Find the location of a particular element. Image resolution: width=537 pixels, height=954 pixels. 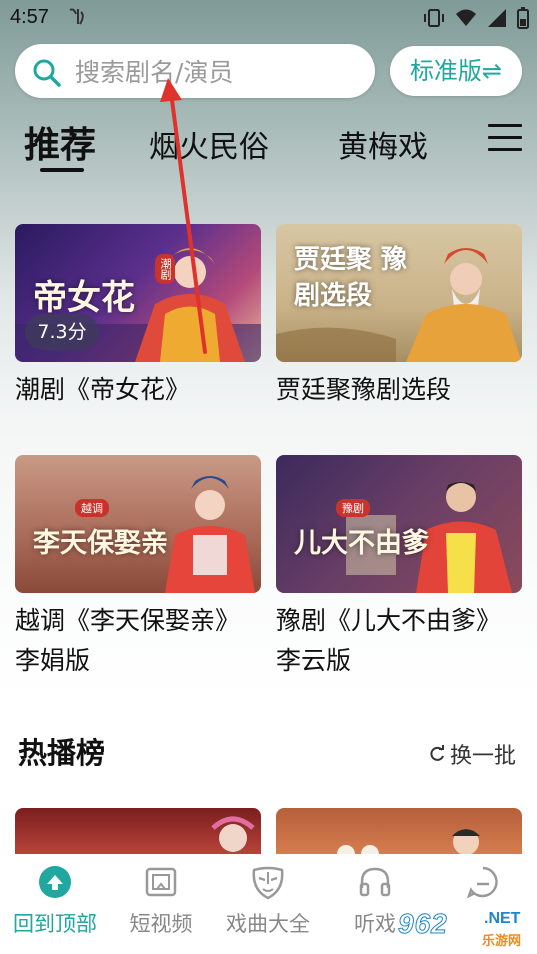

nav-opera-collection: 戏曲大全 is located at coordinates (268, 901).